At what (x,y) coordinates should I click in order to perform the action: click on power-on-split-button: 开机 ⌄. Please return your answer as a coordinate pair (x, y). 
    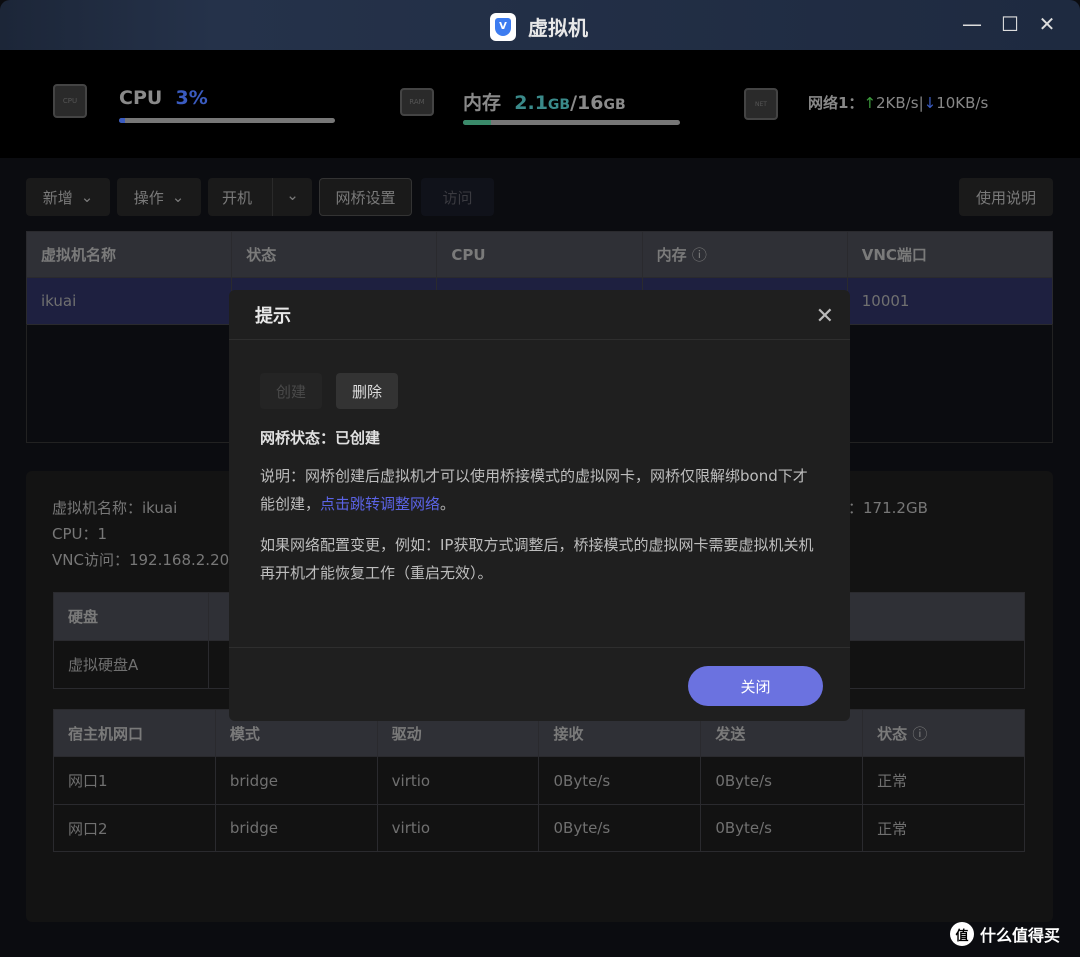
    Looking at the image, I should click on (260, 197).